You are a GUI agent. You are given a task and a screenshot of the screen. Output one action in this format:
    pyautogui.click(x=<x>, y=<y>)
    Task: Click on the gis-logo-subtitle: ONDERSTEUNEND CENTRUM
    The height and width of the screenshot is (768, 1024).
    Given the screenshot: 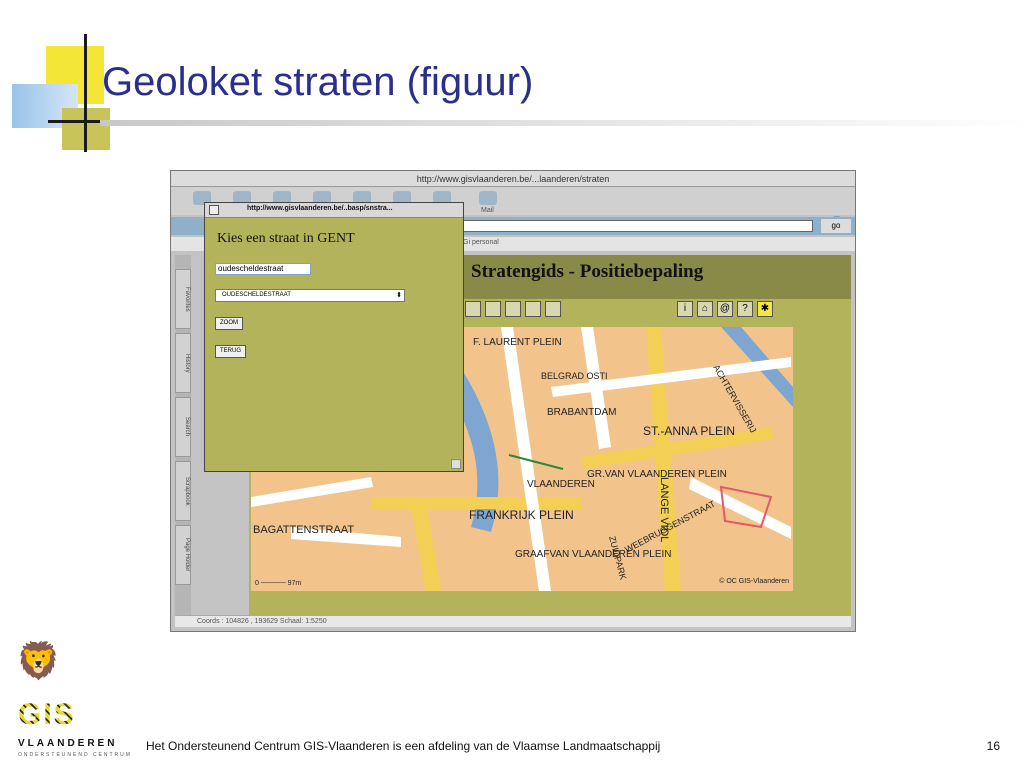 What is the action you would take?
    pyautogui.click(x=75, y=755)
    